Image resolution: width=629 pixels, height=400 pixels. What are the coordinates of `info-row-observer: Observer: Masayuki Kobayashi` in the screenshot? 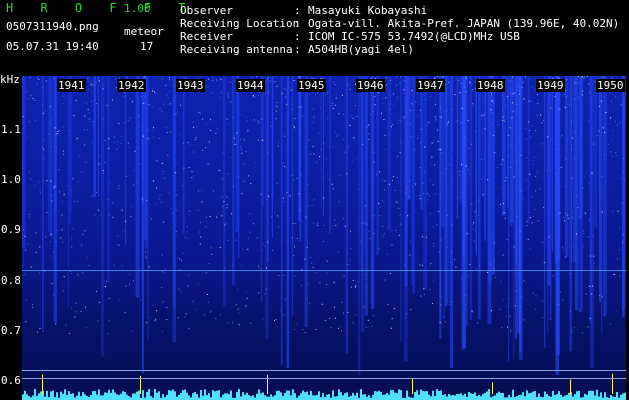 It's located at (399, 10).